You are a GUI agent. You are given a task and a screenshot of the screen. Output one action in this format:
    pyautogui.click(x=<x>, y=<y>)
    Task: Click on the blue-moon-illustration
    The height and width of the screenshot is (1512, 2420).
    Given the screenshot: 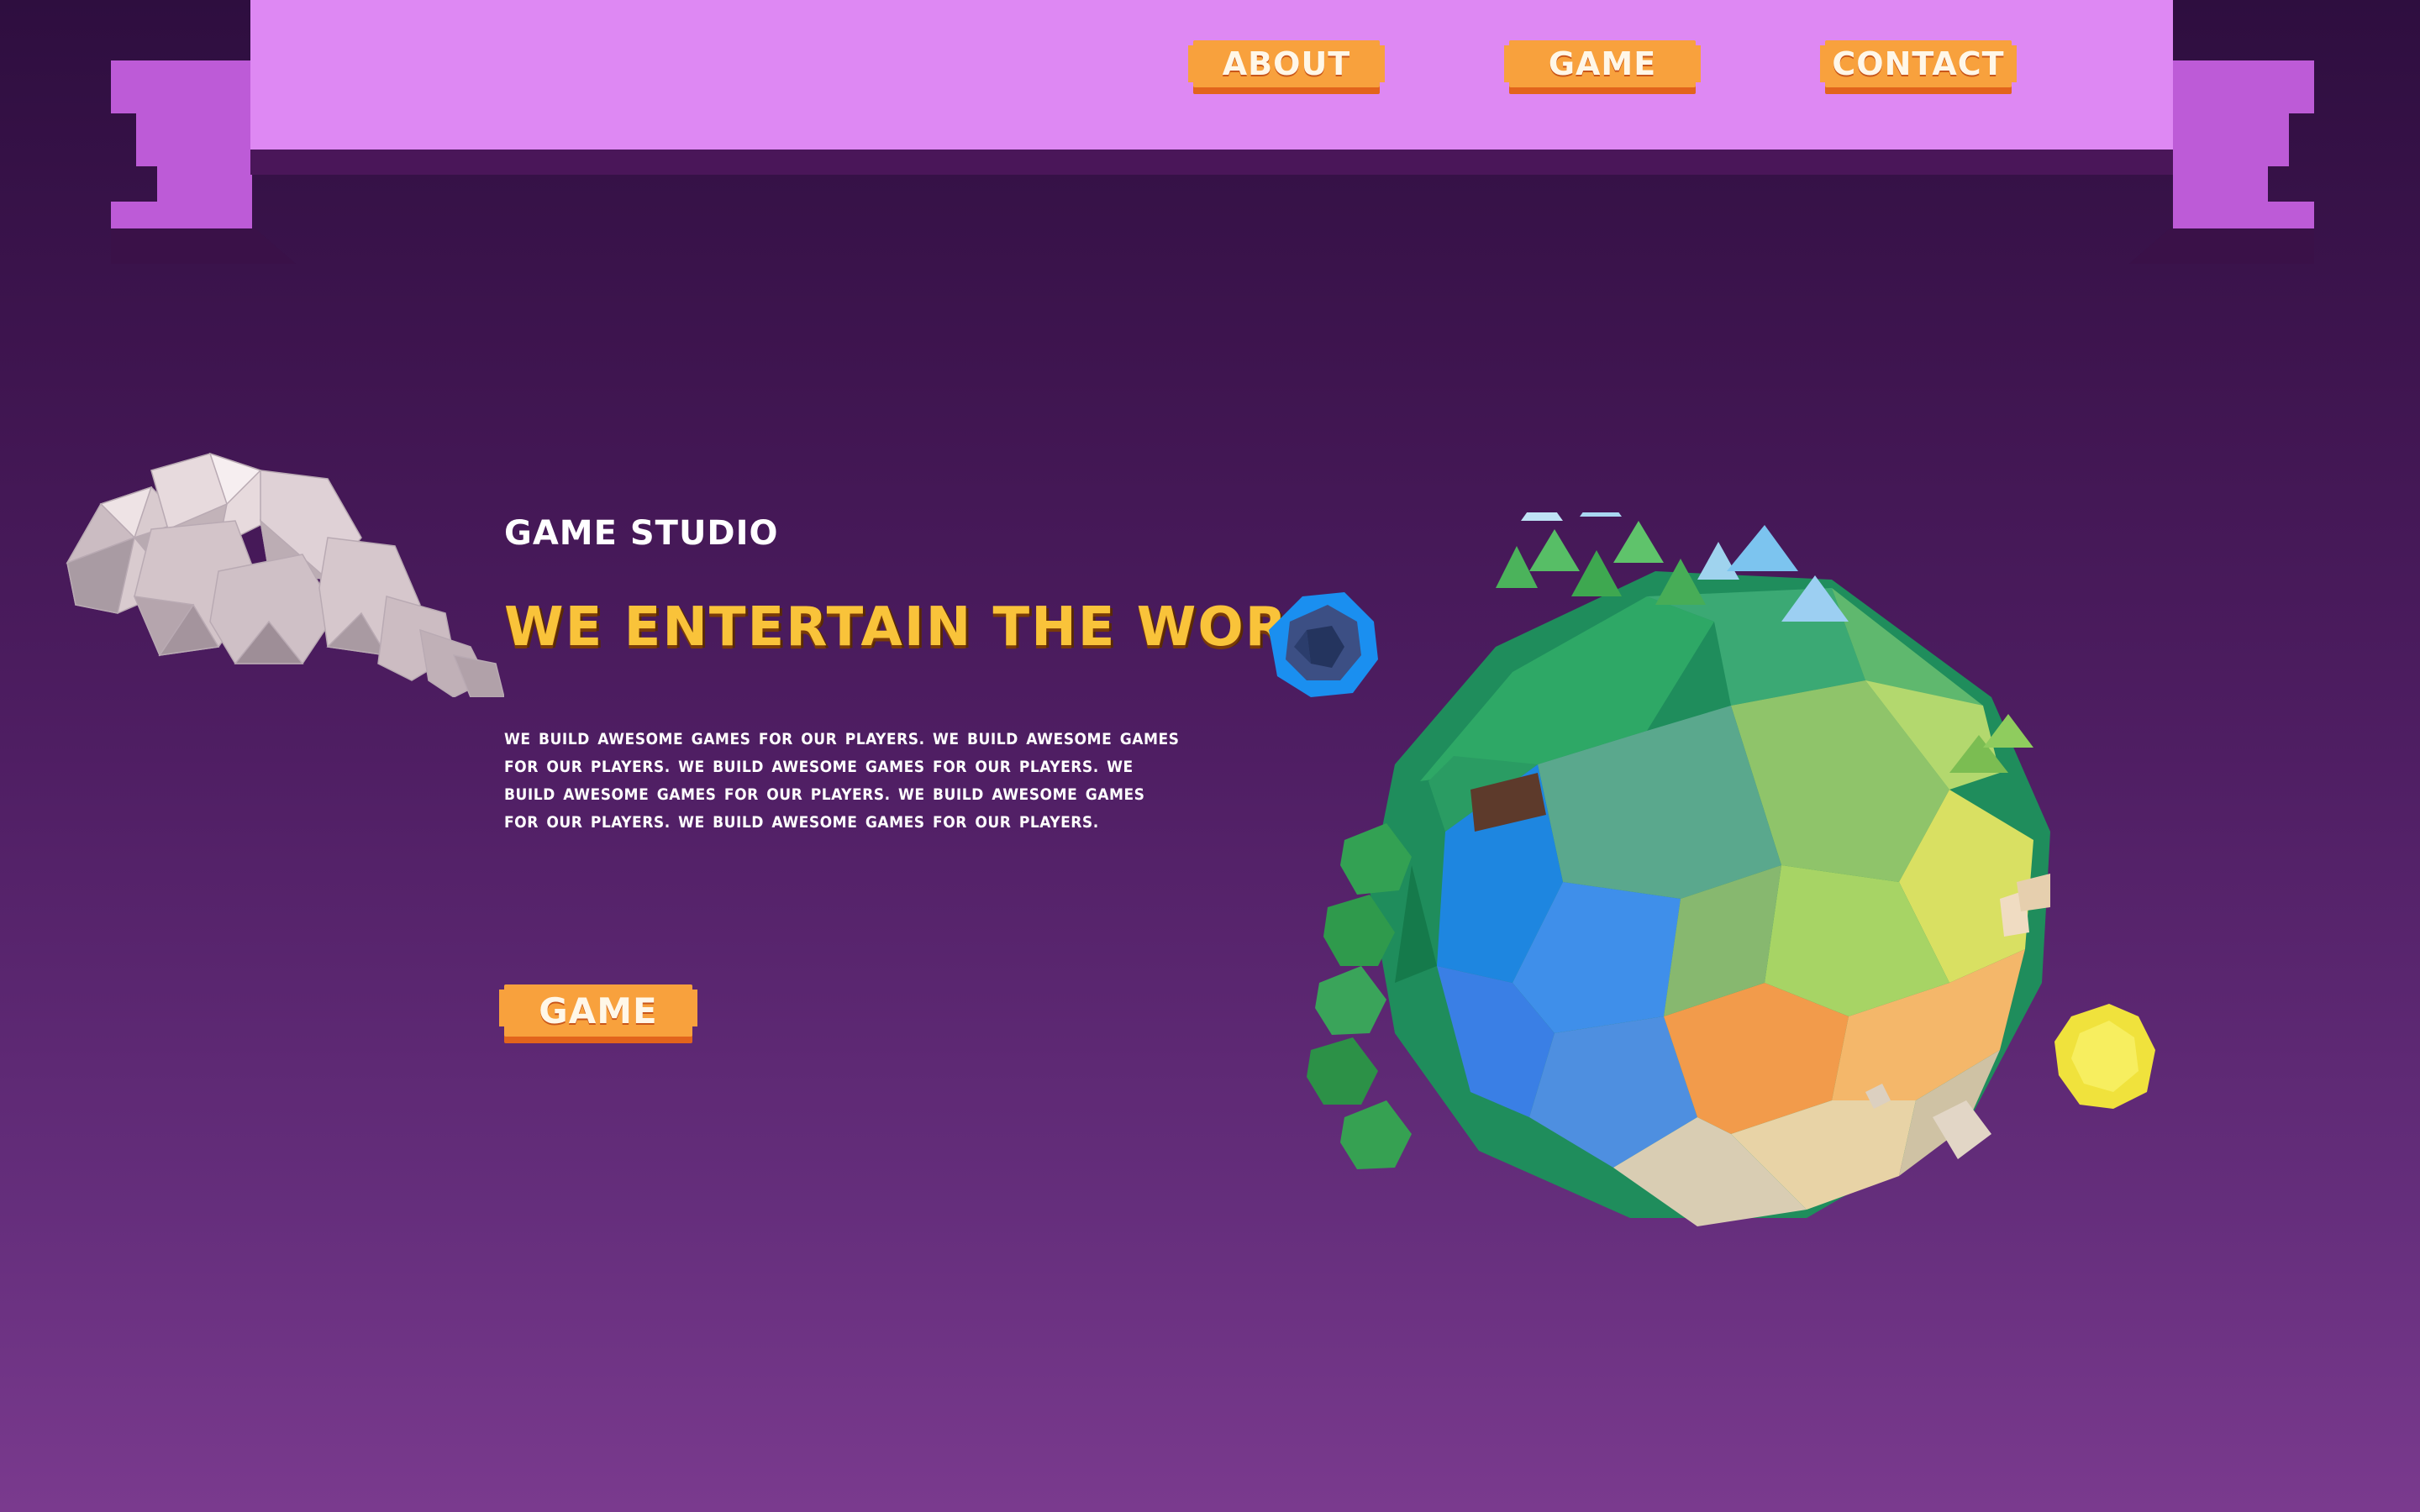 What is the action you would take?
    pyautogui.click(x=1323, y=644)
    